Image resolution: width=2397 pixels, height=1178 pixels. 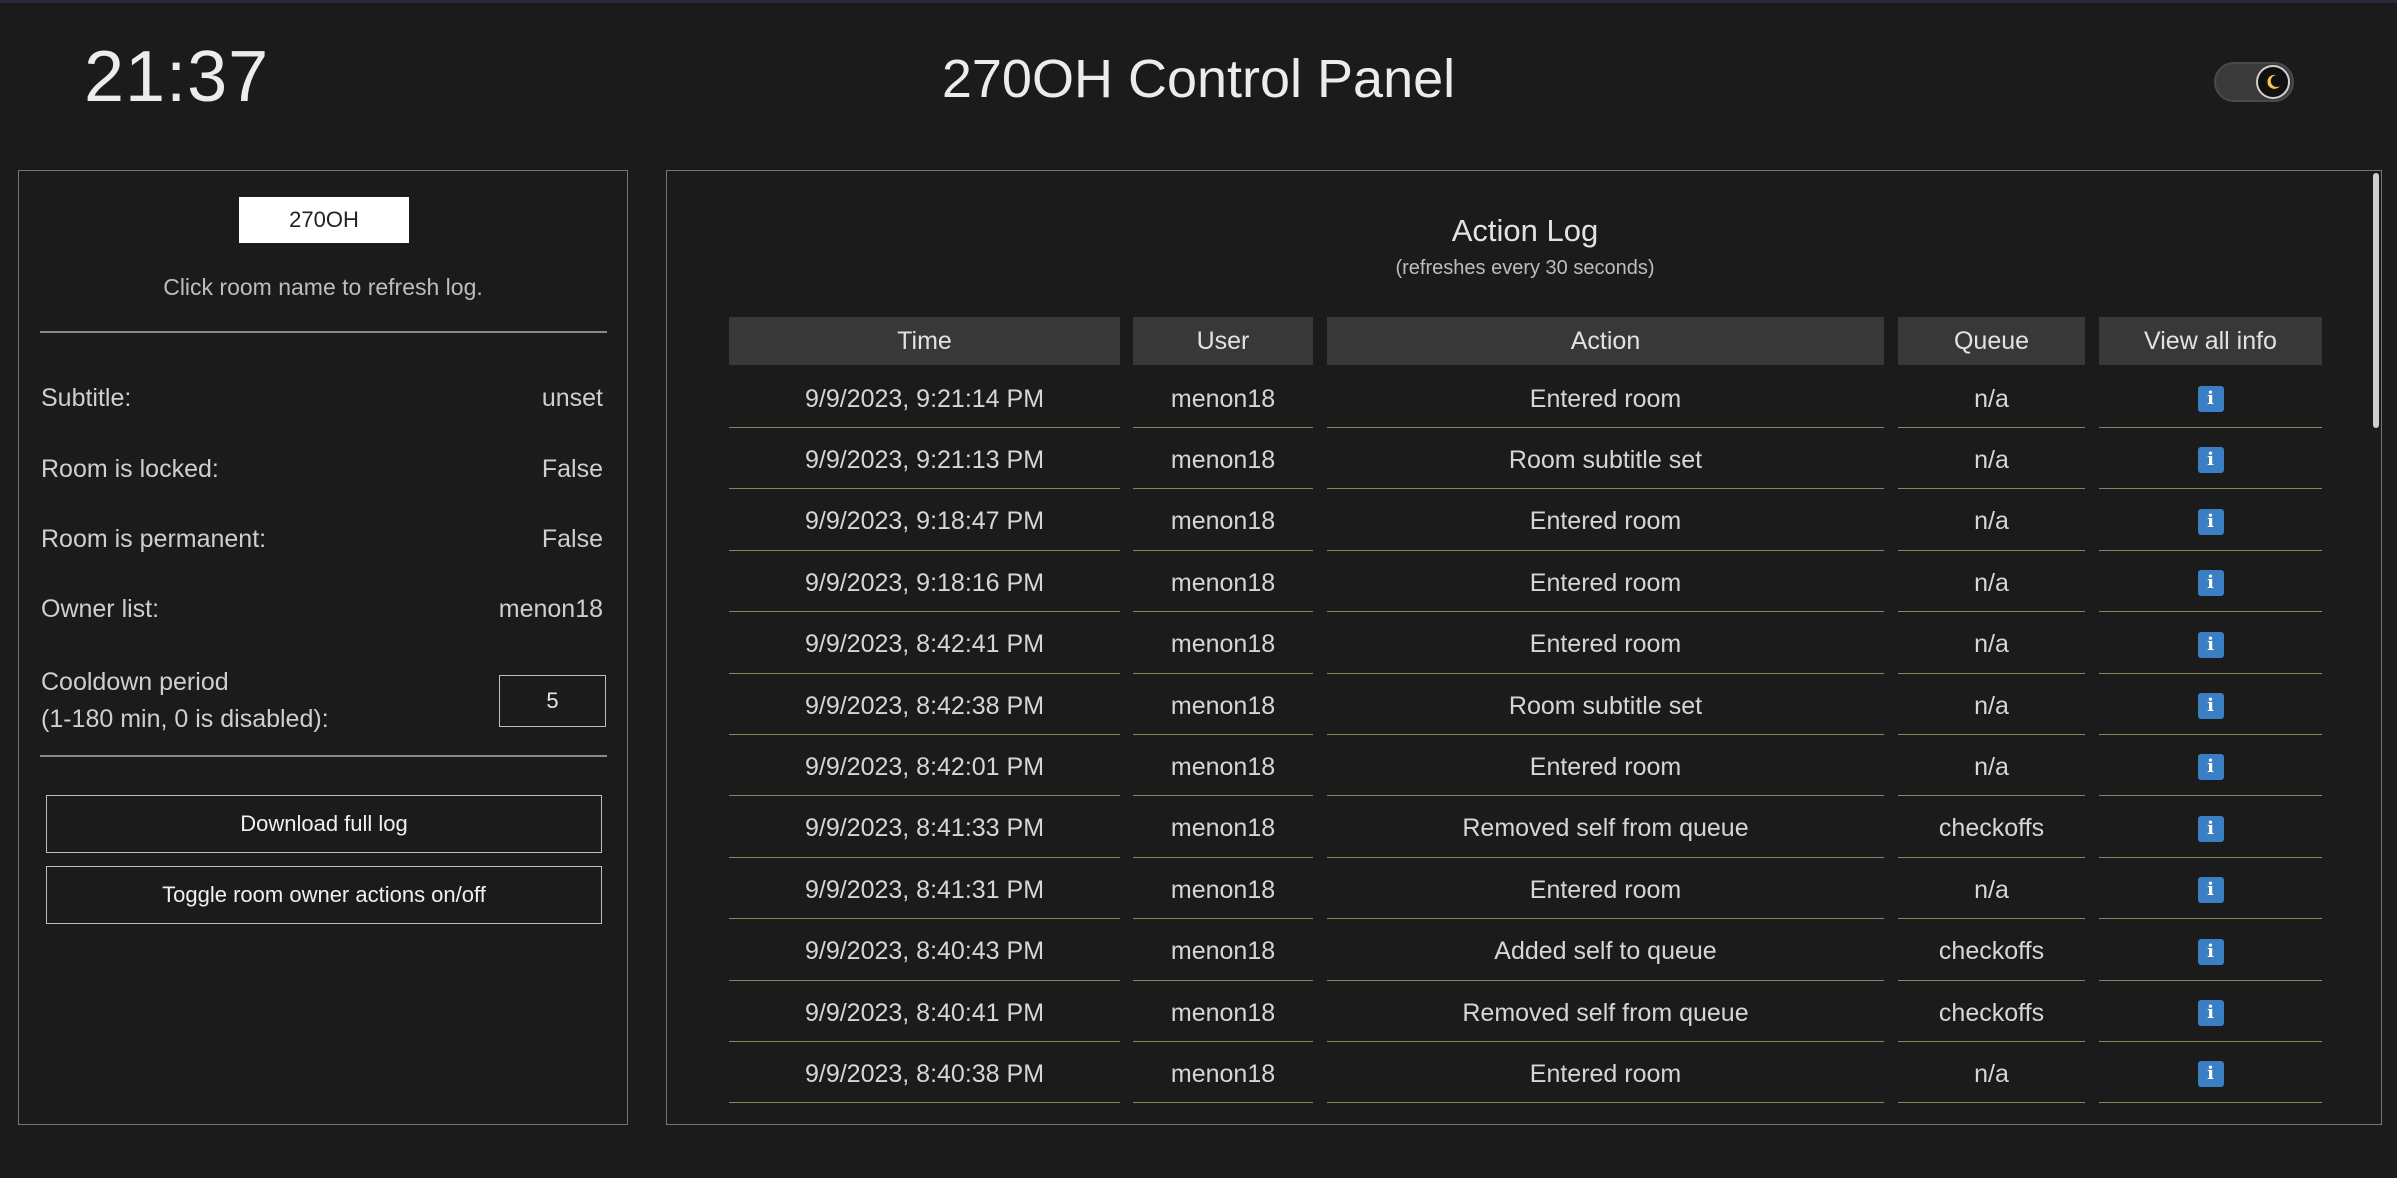 I want to click on info-row-locked: Room is locked: False, so click(x=322, y=469).